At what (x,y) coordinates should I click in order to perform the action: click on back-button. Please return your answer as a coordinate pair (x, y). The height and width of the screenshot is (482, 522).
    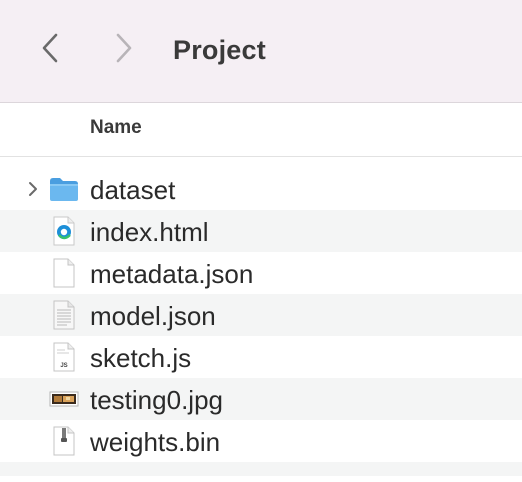
    Looking at the image, I should click on (50, 48).